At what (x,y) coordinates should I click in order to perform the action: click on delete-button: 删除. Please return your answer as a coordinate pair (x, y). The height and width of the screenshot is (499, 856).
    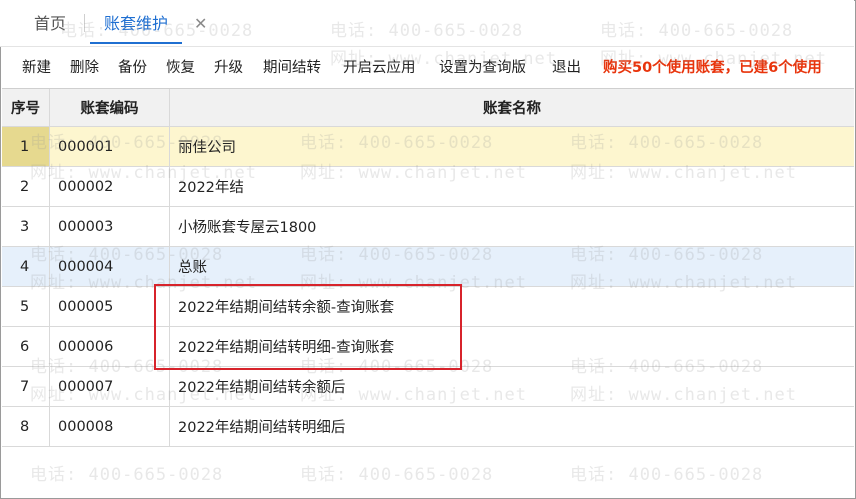
    Looking at the image, I should click on (84, 68).